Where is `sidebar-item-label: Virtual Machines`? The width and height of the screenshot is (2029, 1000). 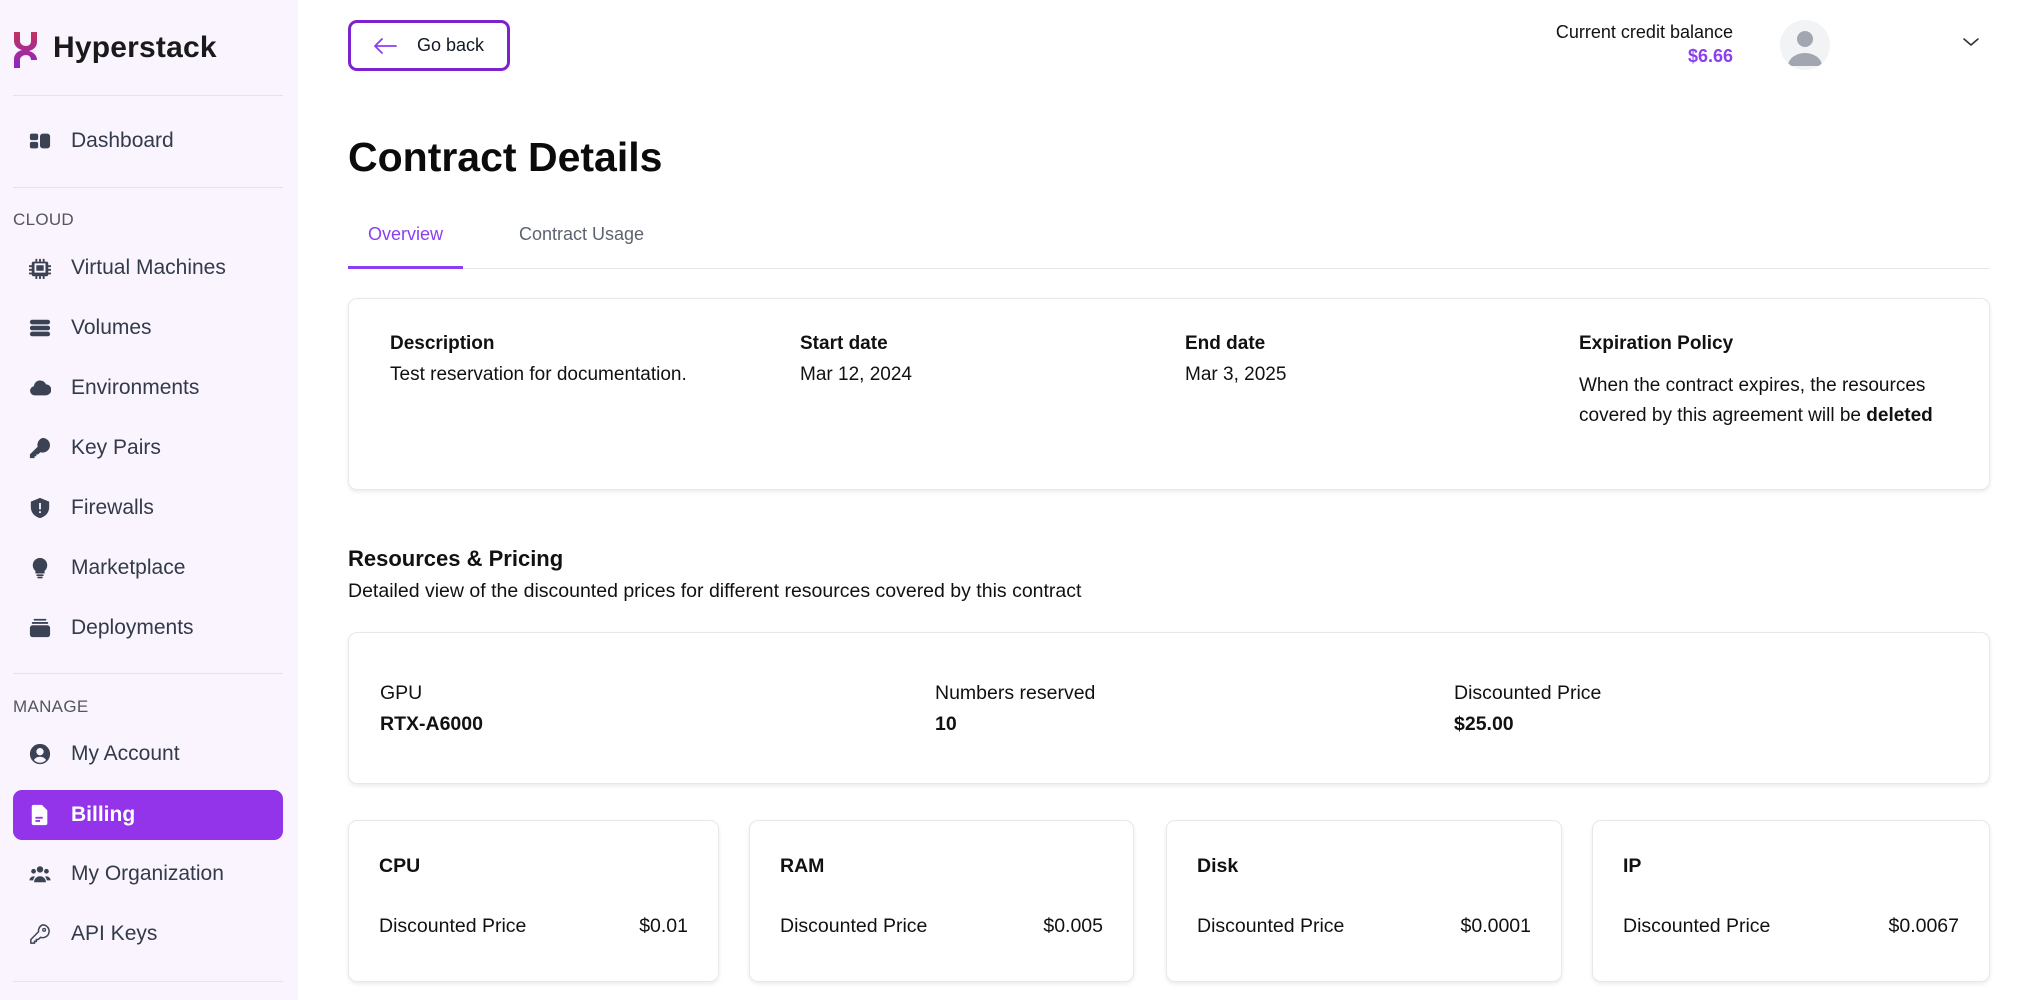 sidebar-item-label: Virtual Machines is located at coordinates (148, 267).